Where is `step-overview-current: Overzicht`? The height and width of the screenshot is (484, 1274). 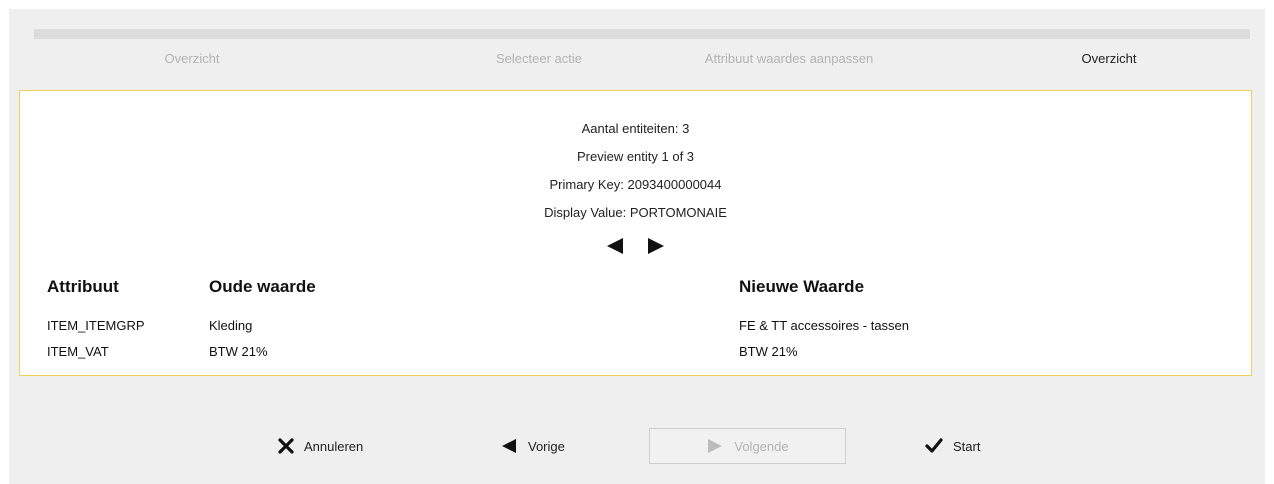
step-overview-current: Overzicht is located at coordinates (1109, 58).